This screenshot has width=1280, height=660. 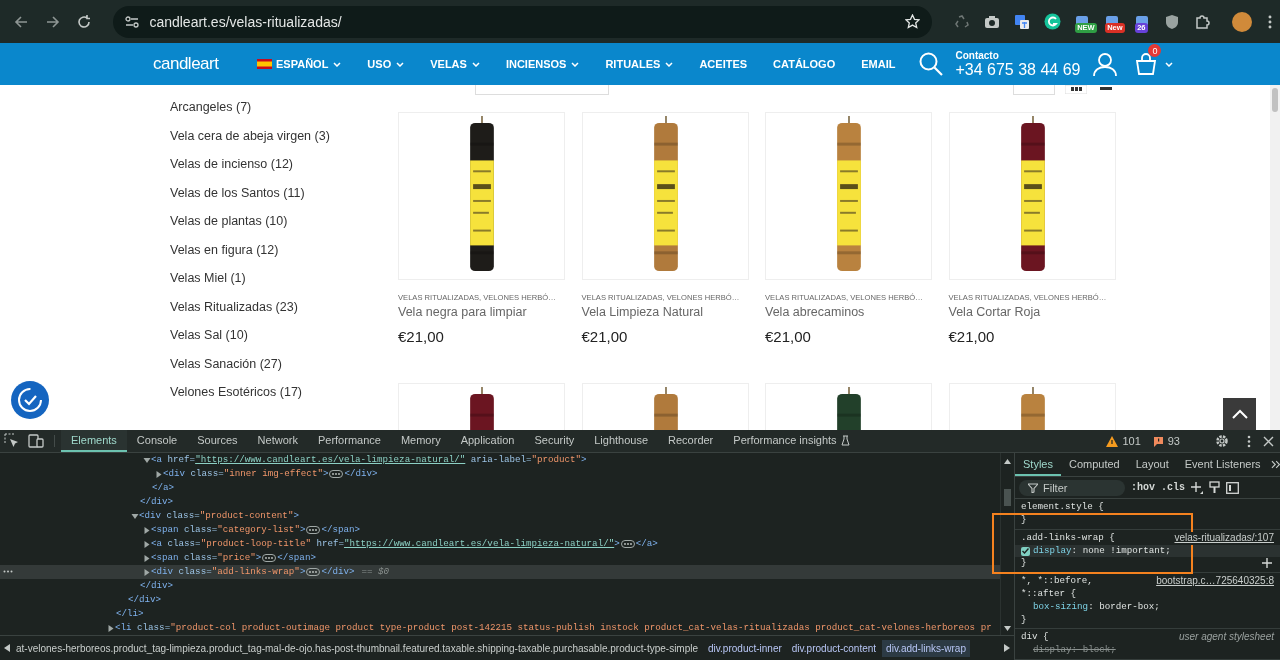 What do you see at coordinates (1147, 650) in the screenshot?
I see `css-declaration: display: block;` at bounding box center [1147, 650].